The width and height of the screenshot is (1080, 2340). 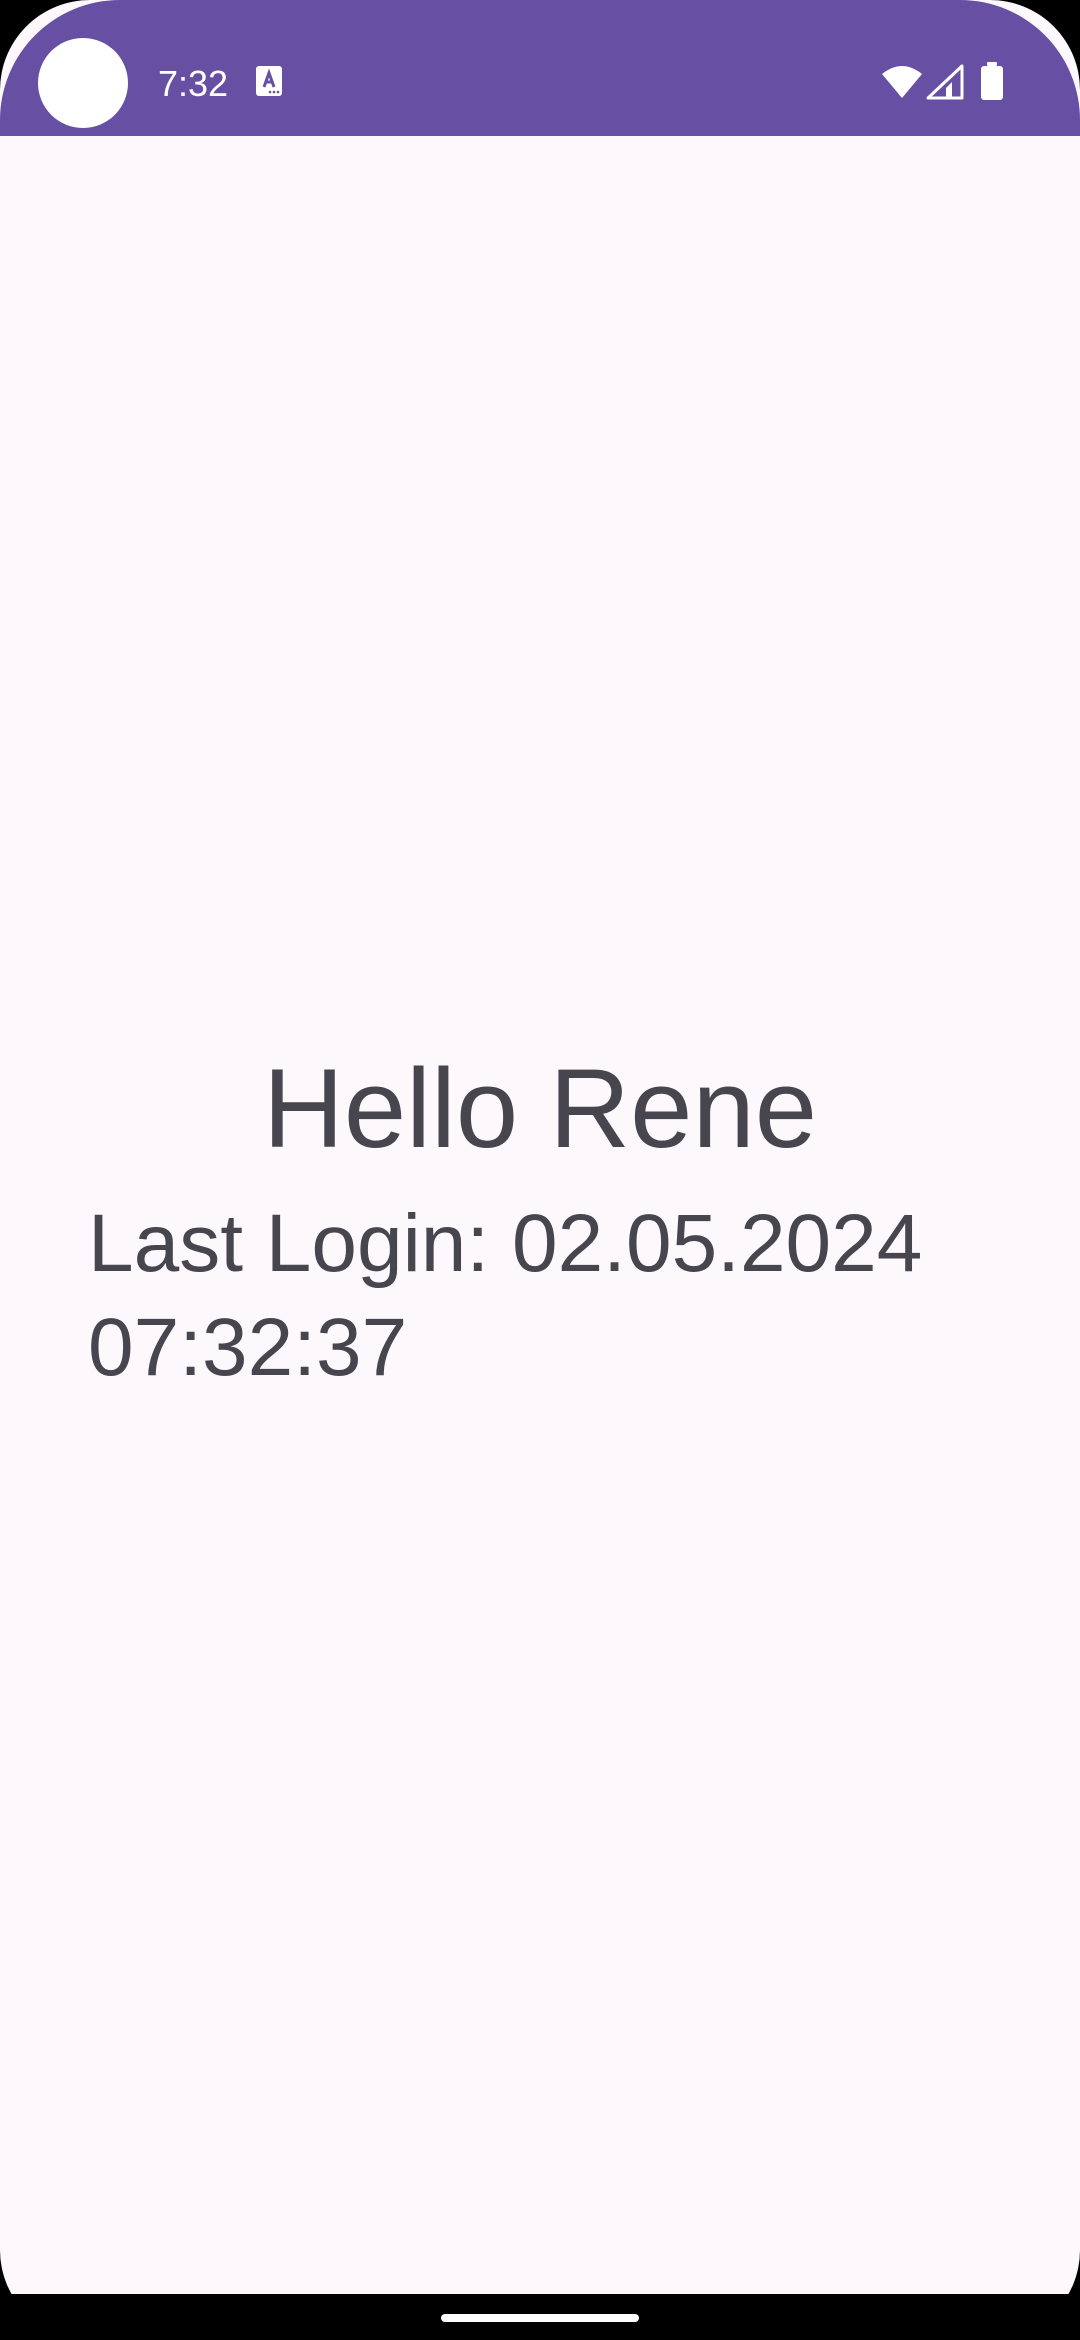 What do you see at coordinates (193, 83) in the screenshot?
I see `status-clock: 7:32` at bounding box center [193, 83].